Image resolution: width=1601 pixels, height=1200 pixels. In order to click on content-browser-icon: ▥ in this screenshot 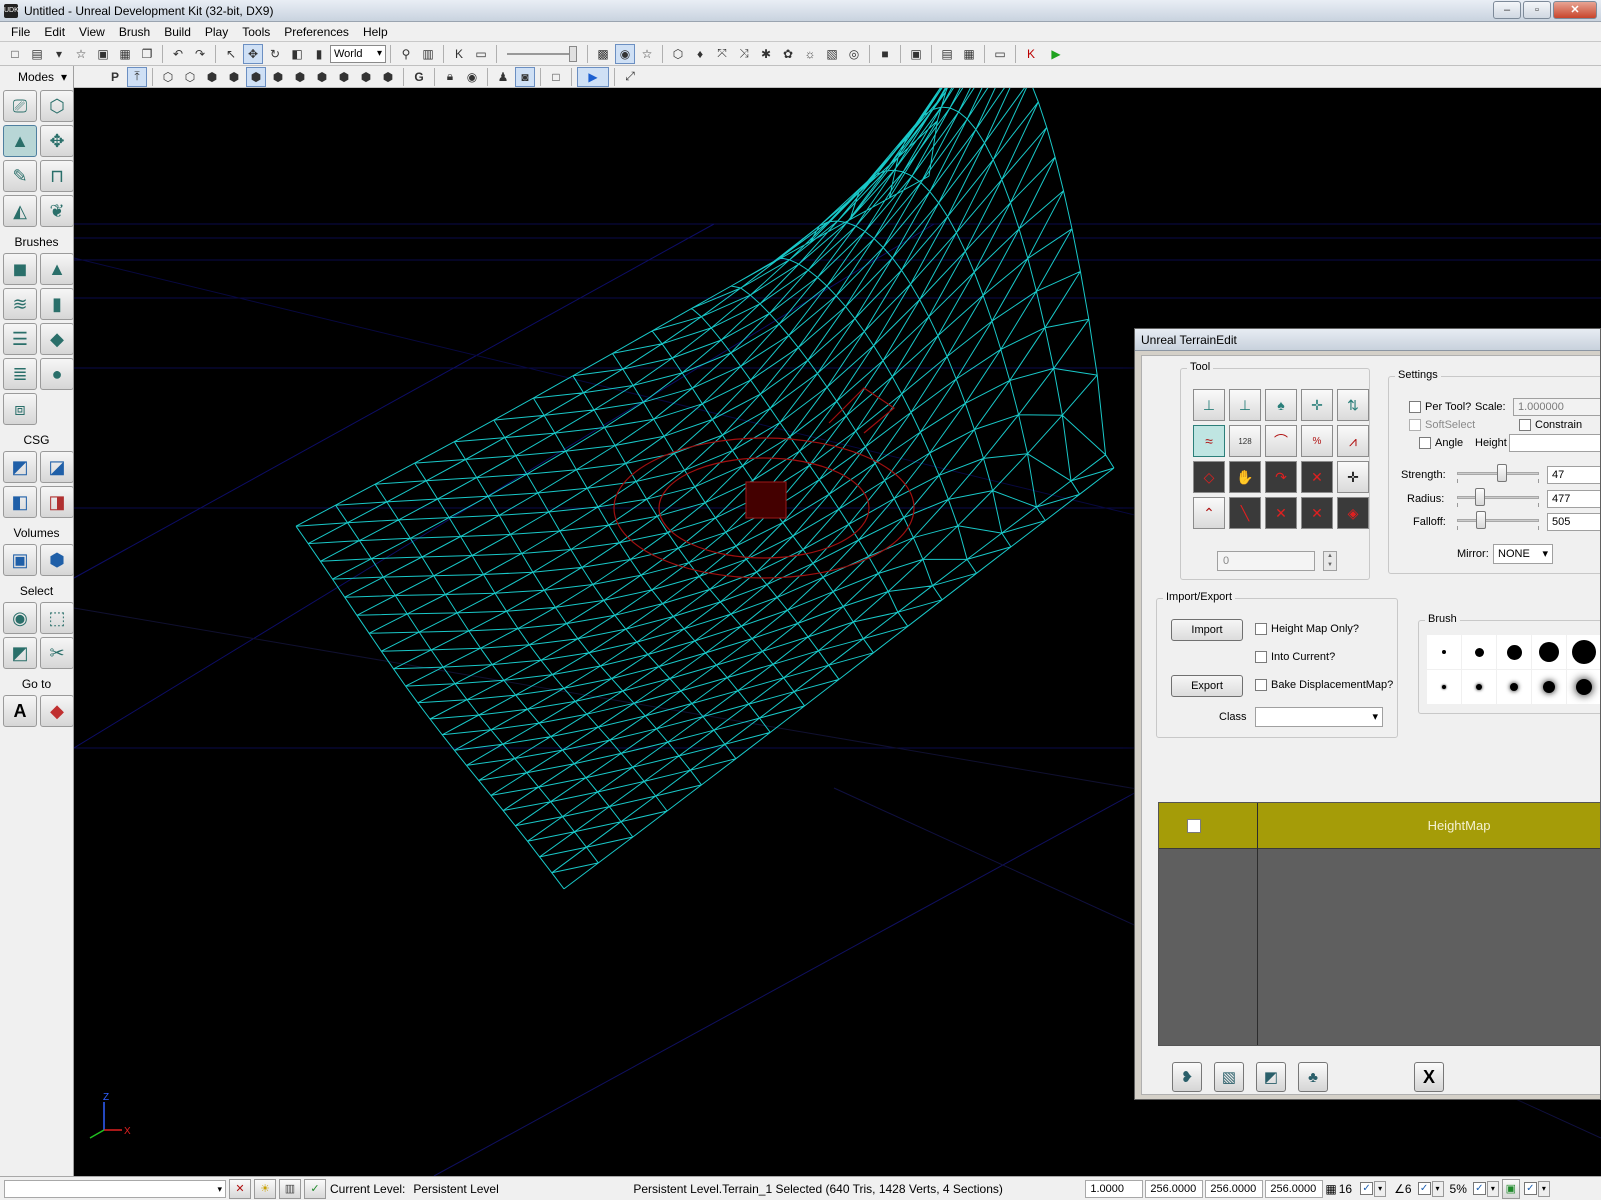, I will do `click(428, 54)`.